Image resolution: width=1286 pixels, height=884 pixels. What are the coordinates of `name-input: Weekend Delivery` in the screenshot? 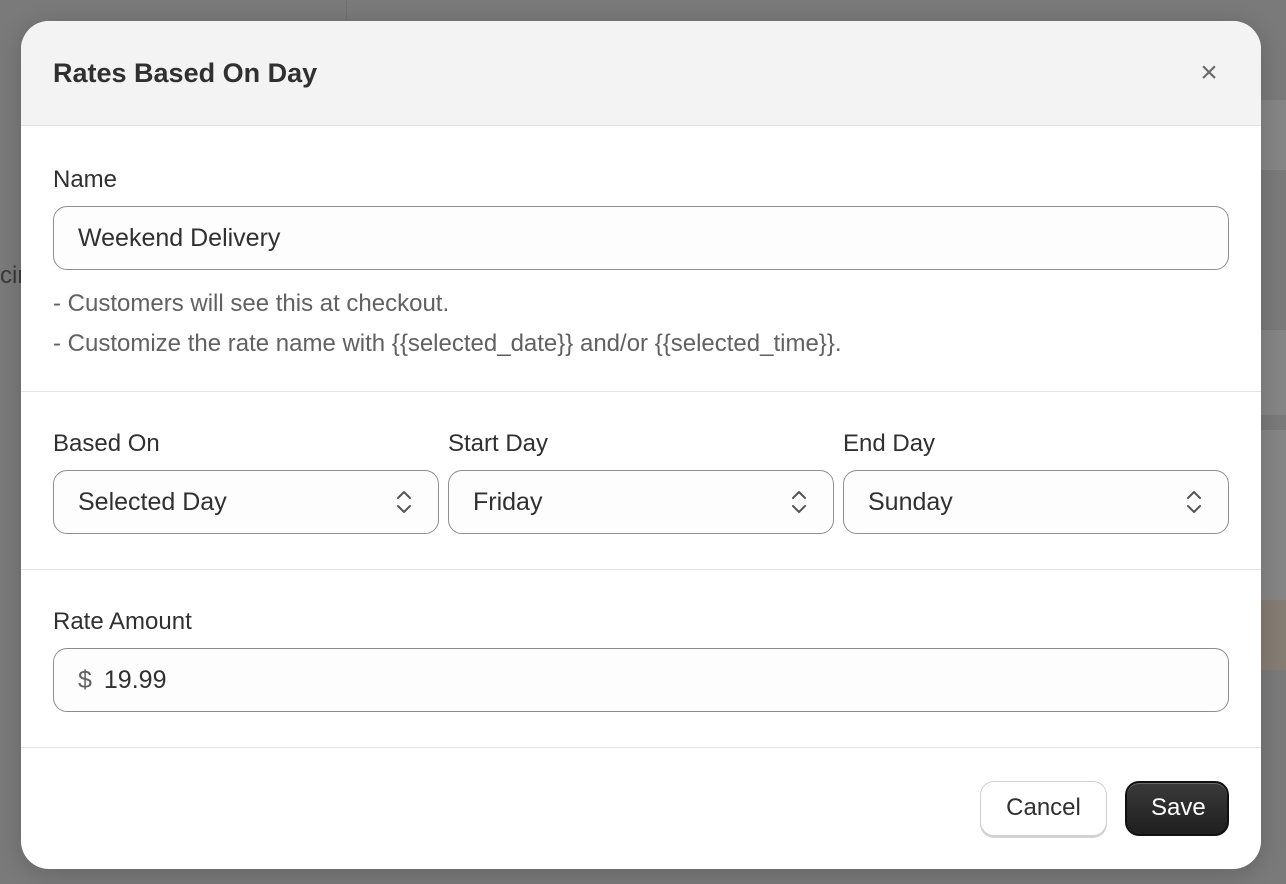 It's located at (641, 238).